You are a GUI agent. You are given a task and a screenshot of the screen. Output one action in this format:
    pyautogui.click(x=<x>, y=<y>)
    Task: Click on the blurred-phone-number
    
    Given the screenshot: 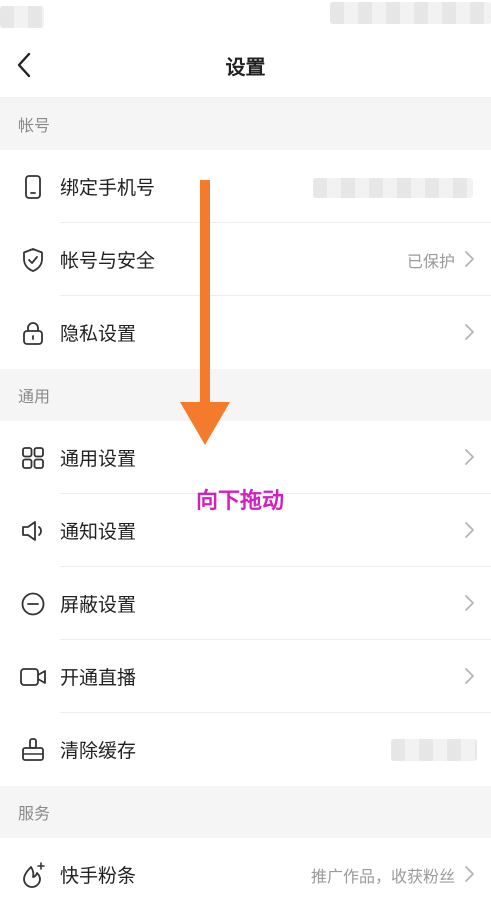 What is the action you would take?
    pyautogui.click(x=393, y=188)
    